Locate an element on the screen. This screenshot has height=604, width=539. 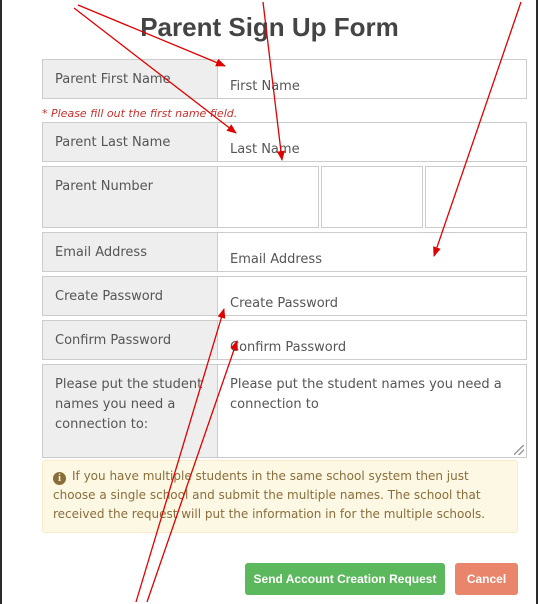
phone-line-number-input is located at coordinates (476, 197).